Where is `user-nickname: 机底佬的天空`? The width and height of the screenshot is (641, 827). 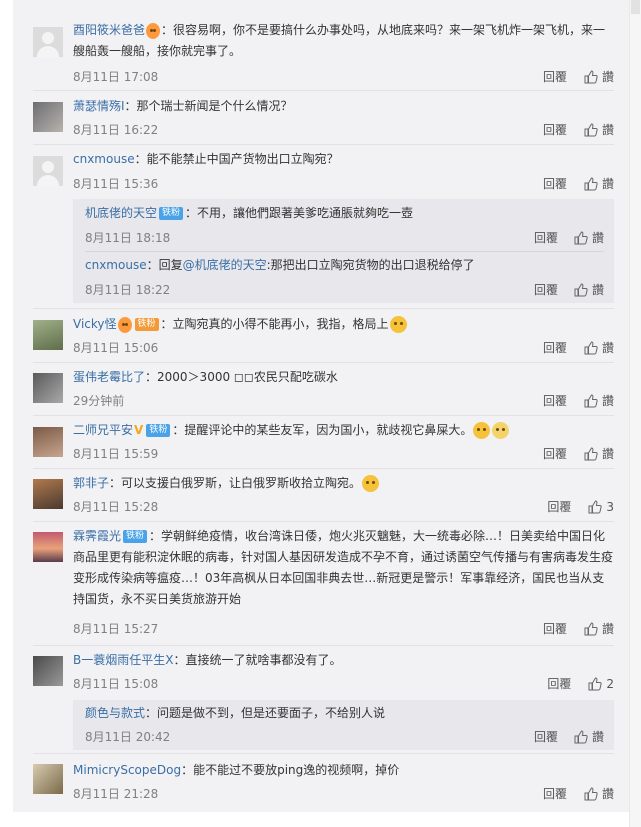
user-nickname: 机底佬的天空 is located at coordinates (121, 213).